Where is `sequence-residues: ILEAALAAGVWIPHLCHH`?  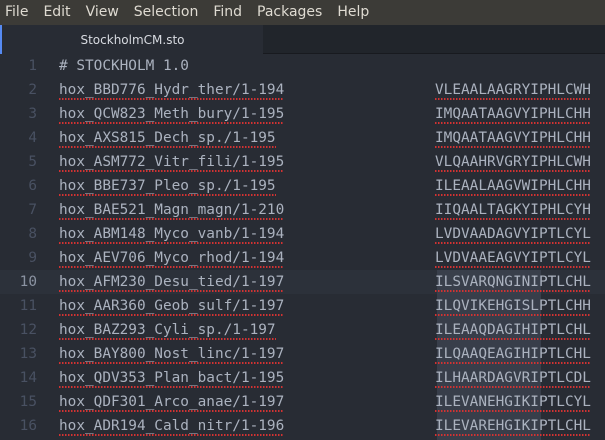
sequence-residues: ILEAALAAGVWIPHLCHH is located at coordinates (513, 186).